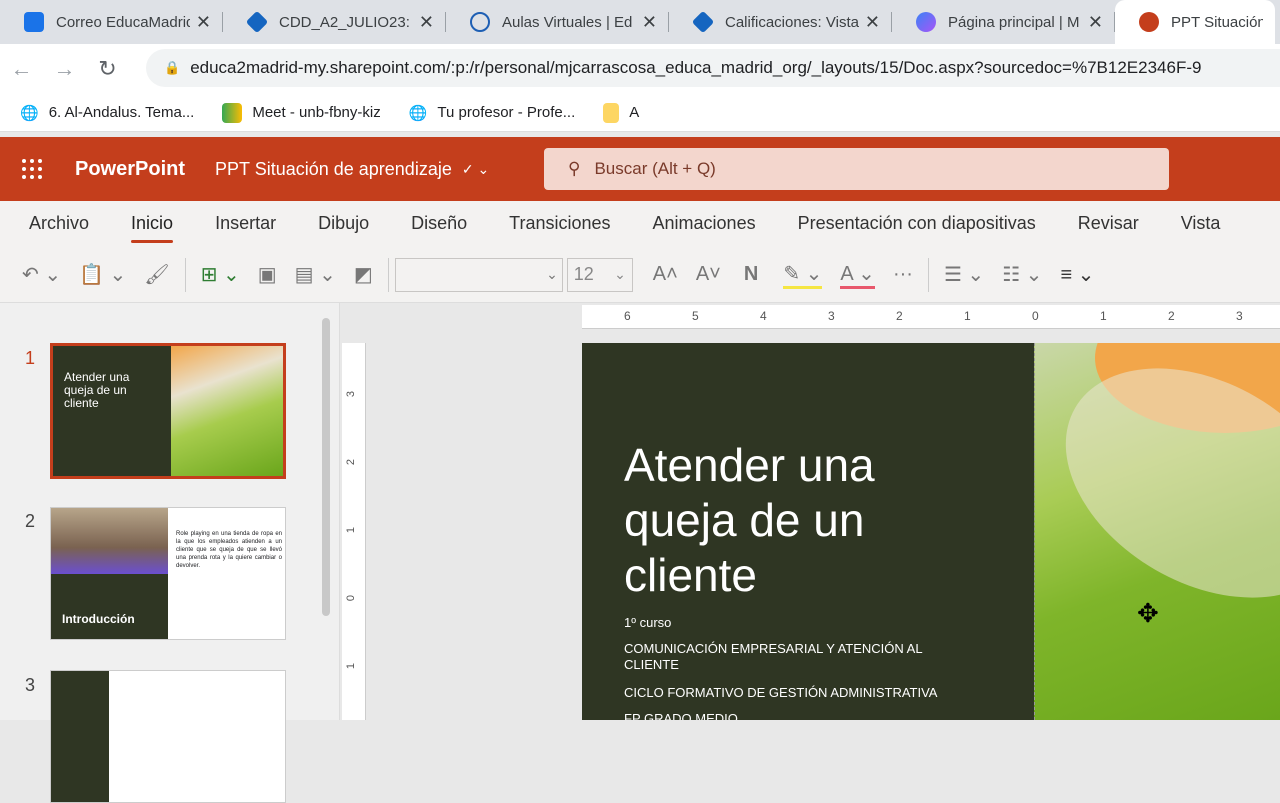  Describe the element at coordinates (111, 22) in the screenshot. I see `browser-tab: Correo EducaMadrid ✕` at that location.